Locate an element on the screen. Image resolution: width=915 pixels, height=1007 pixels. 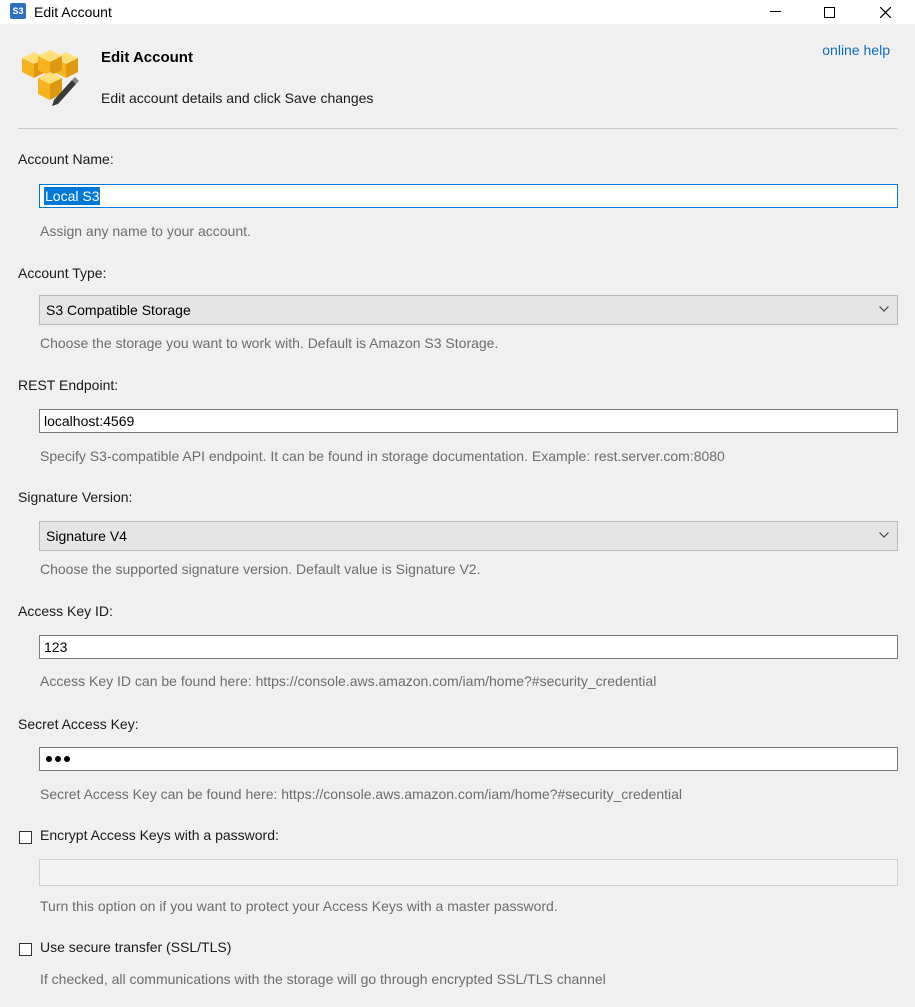
access-key-input: 123 is located at coordinates (468, 647).